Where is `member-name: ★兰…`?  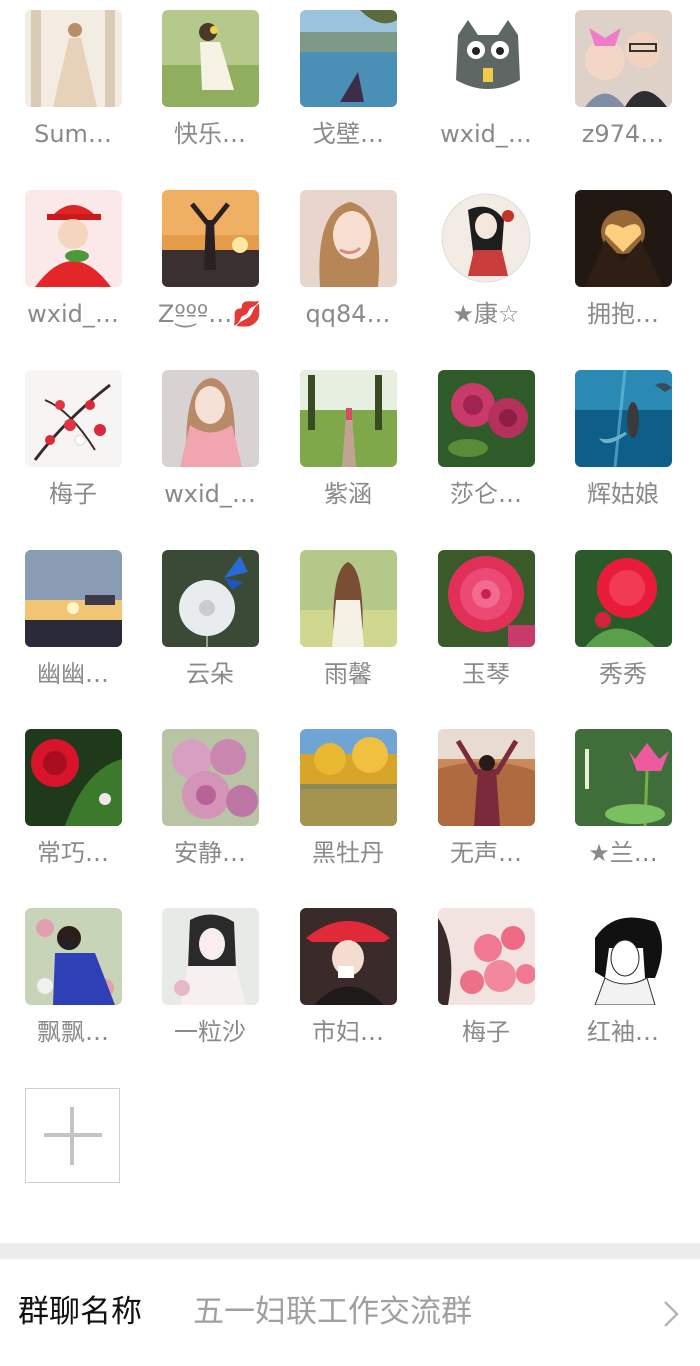
member-name: ★兰… is located at coordinates (623, 853).